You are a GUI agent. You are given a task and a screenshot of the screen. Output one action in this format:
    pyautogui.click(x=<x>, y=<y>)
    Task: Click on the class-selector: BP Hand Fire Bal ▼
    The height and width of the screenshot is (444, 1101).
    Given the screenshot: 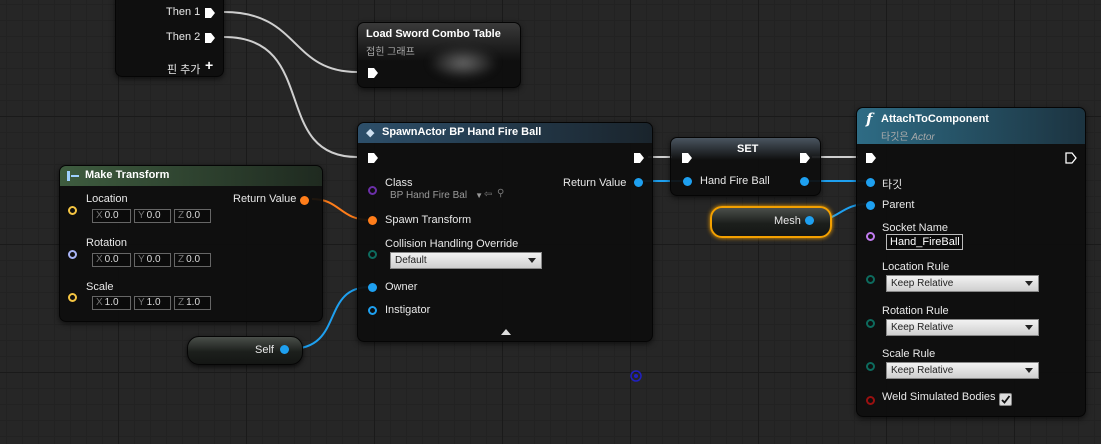 What is the action you would take?
    pyautogui.click(x=436, y=196)
    